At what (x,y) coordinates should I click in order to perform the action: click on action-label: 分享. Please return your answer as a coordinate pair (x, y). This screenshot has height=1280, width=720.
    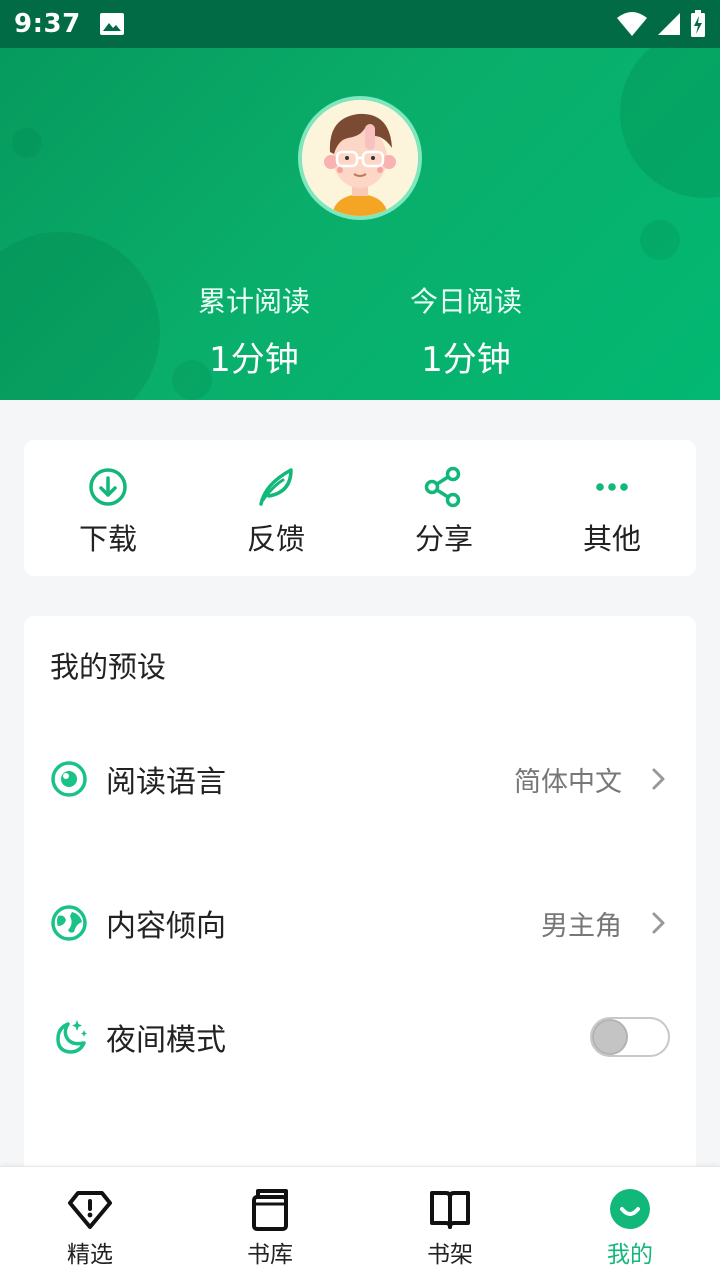
    Looking at the image, I should click on (443, 539).